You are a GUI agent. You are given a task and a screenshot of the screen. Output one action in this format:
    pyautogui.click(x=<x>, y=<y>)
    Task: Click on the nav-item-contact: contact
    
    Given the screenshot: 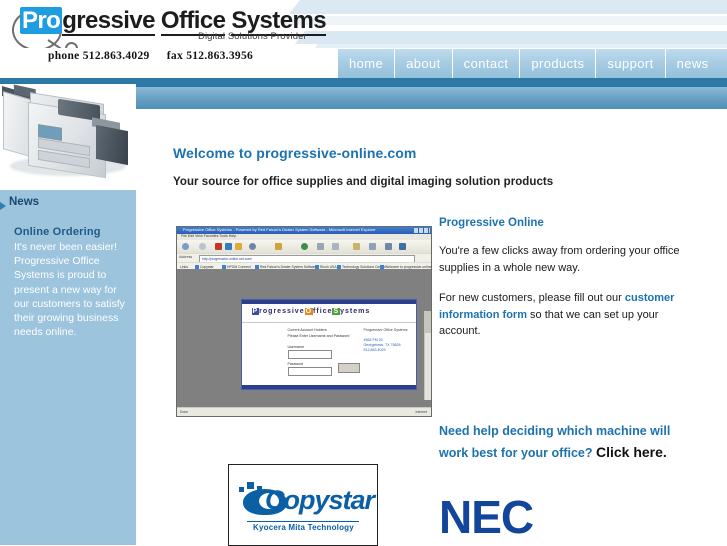 What is the action you would take?
    pyautogui.click(x=485, y=63)
    